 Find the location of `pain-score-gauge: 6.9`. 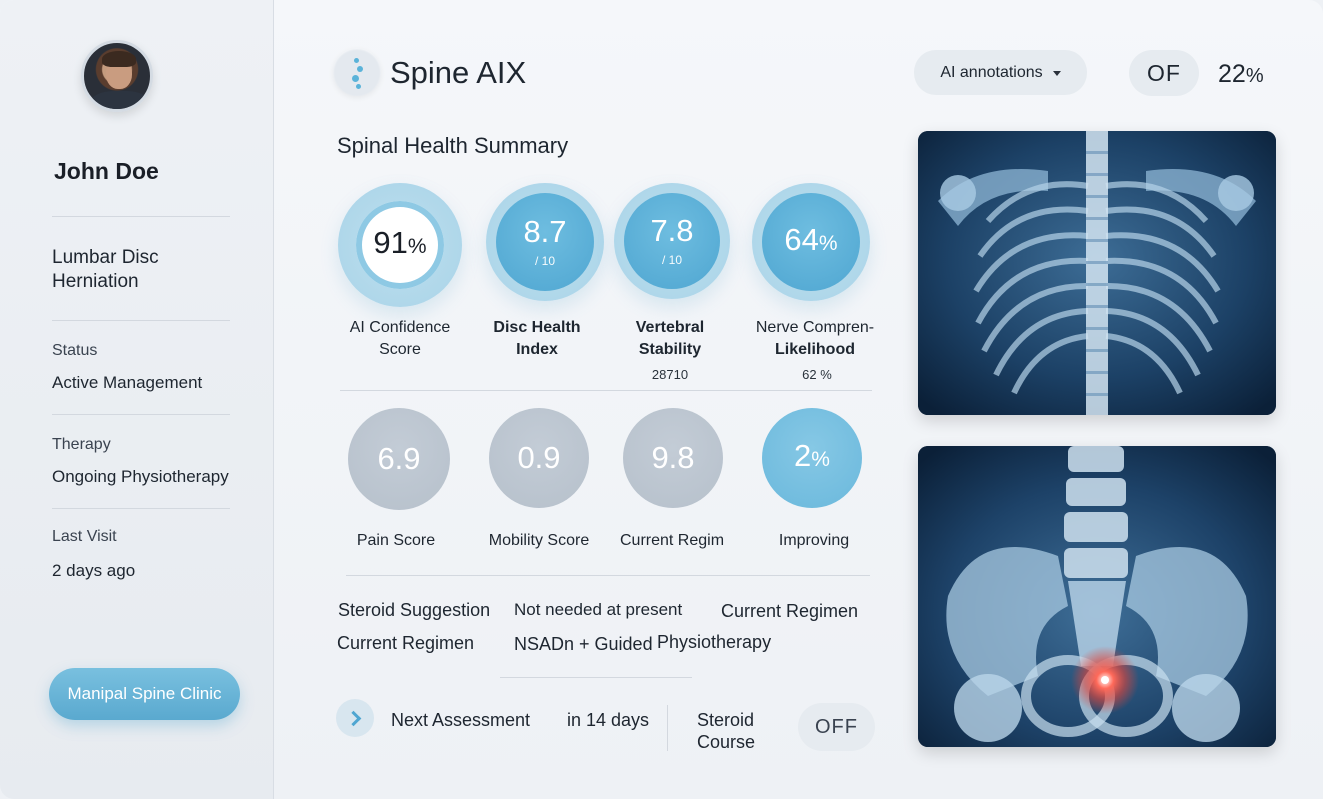

pain-score-gauge: 6.9 is located at coordinates (399, 459).